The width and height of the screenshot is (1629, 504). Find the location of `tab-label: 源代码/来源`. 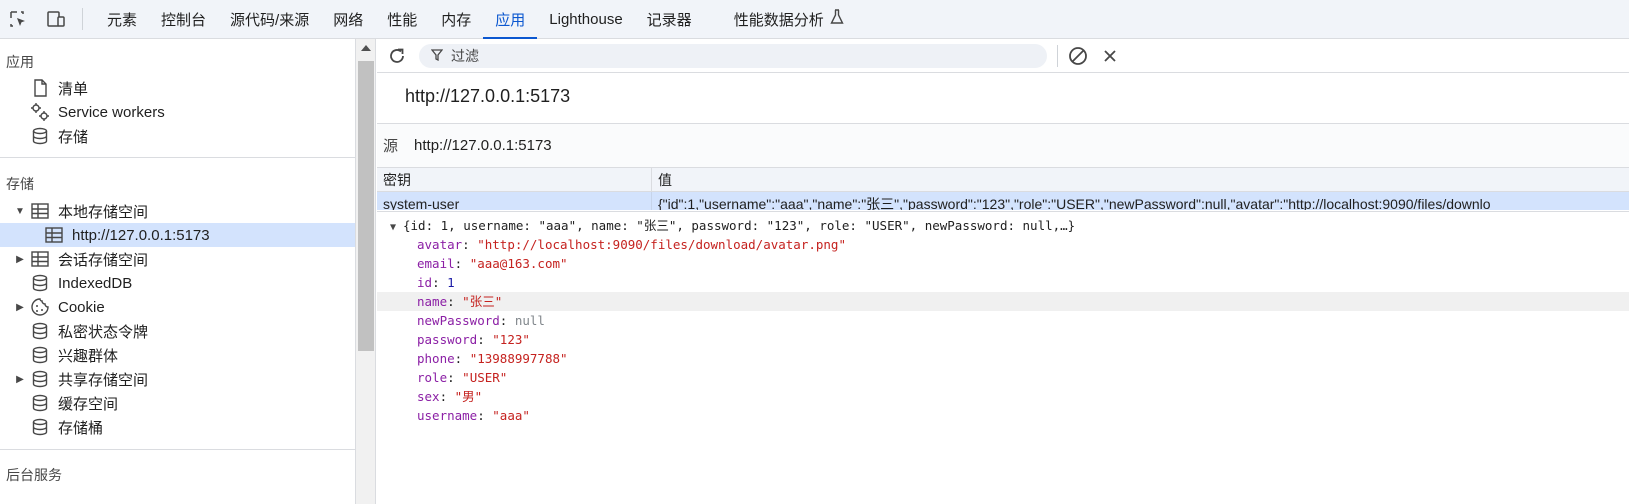

tab-label: 源代码/来源 is located at coordinates (270, 20).